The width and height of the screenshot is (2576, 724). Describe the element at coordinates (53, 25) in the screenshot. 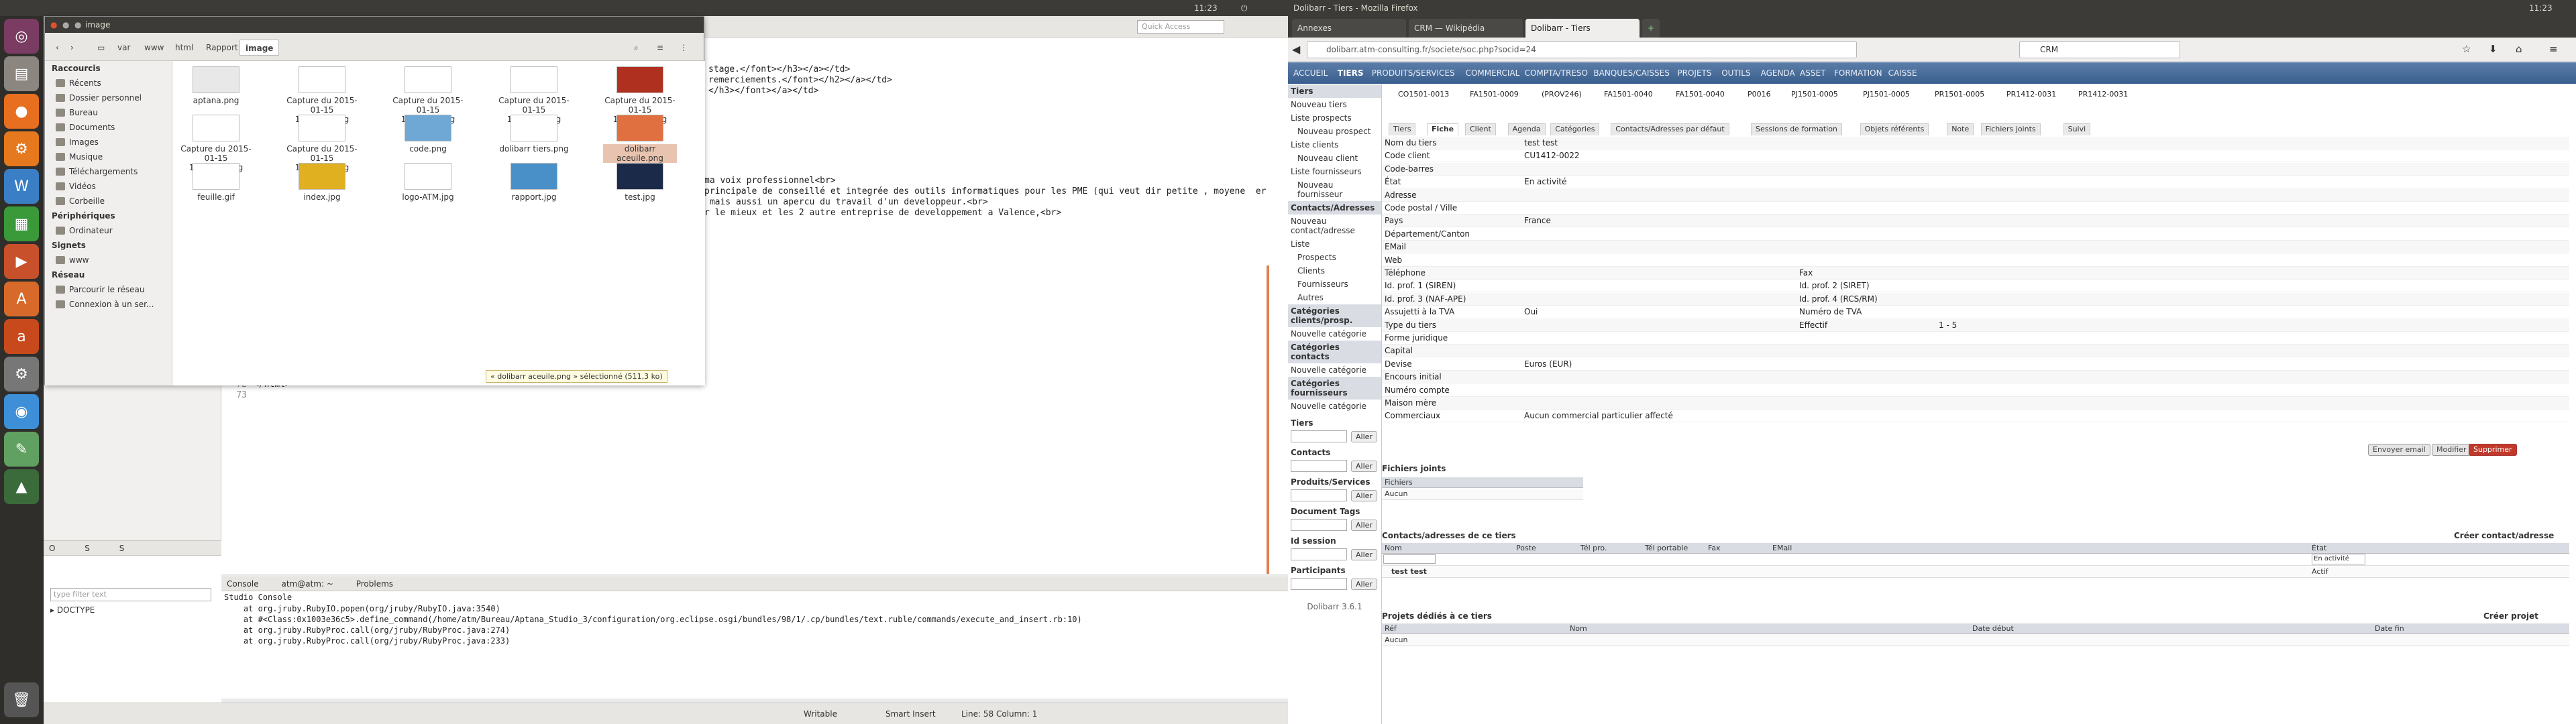

I see `close-icon: ●` at that location.